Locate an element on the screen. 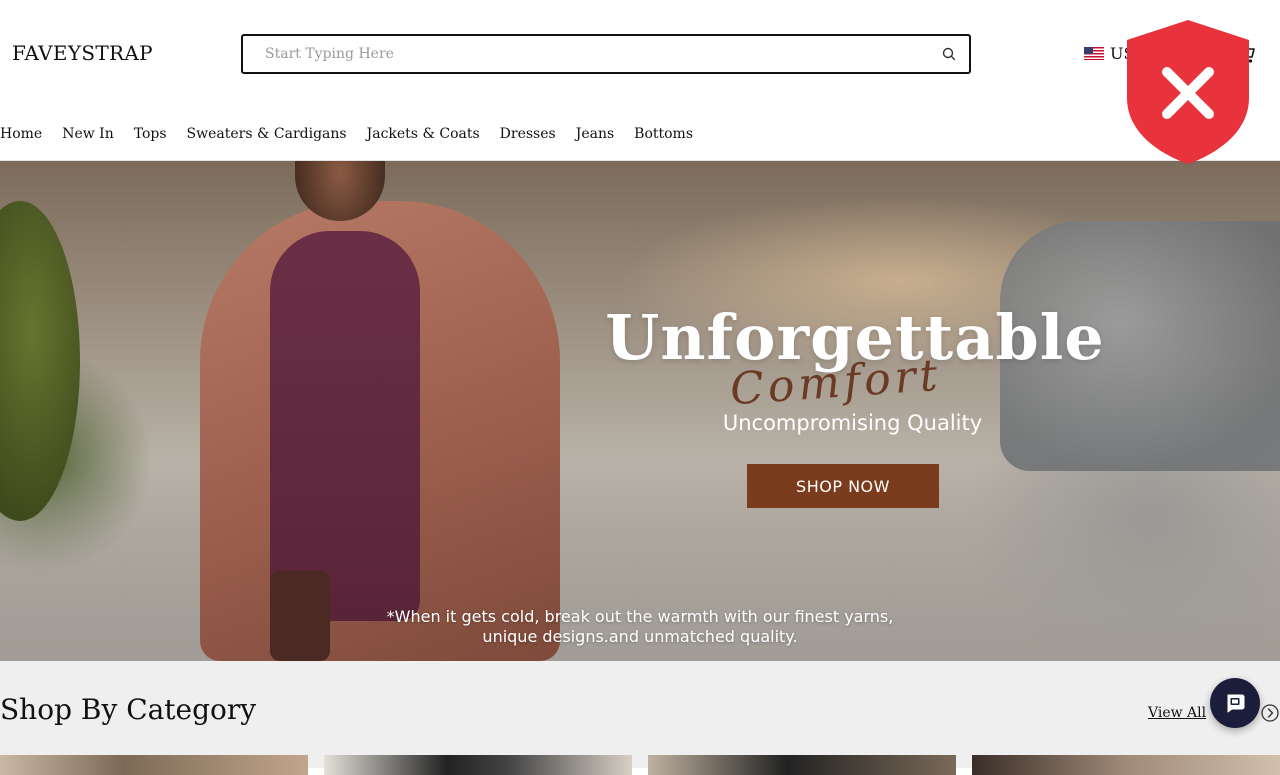  hero-subtitle: Uncompromising Quality is located at coordinates (852, 423).